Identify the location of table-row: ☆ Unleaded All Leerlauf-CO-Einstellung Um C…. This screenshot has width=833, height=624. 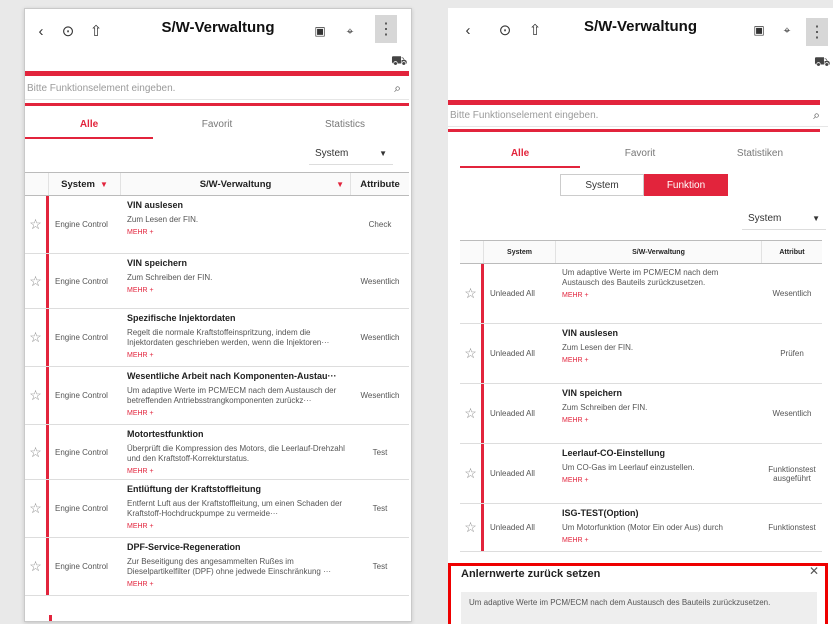
(641, 474).